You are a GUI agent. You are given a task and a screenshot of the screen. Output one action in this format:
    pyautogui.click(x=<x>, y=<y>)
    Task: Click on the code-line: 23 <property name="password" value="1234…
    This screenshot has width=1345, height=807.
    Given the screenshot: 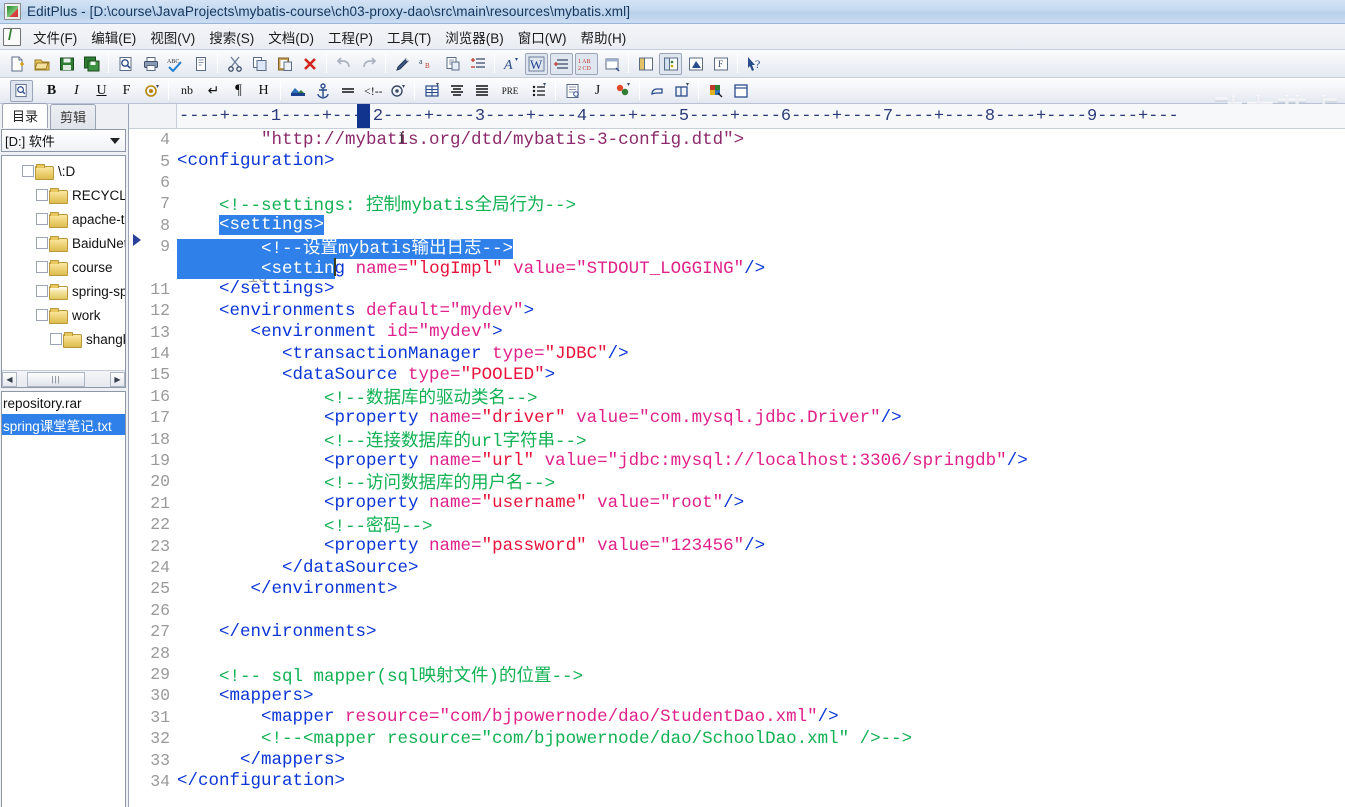 What is the action you would take?
    pyautogui.click(x=737, y=545)
    